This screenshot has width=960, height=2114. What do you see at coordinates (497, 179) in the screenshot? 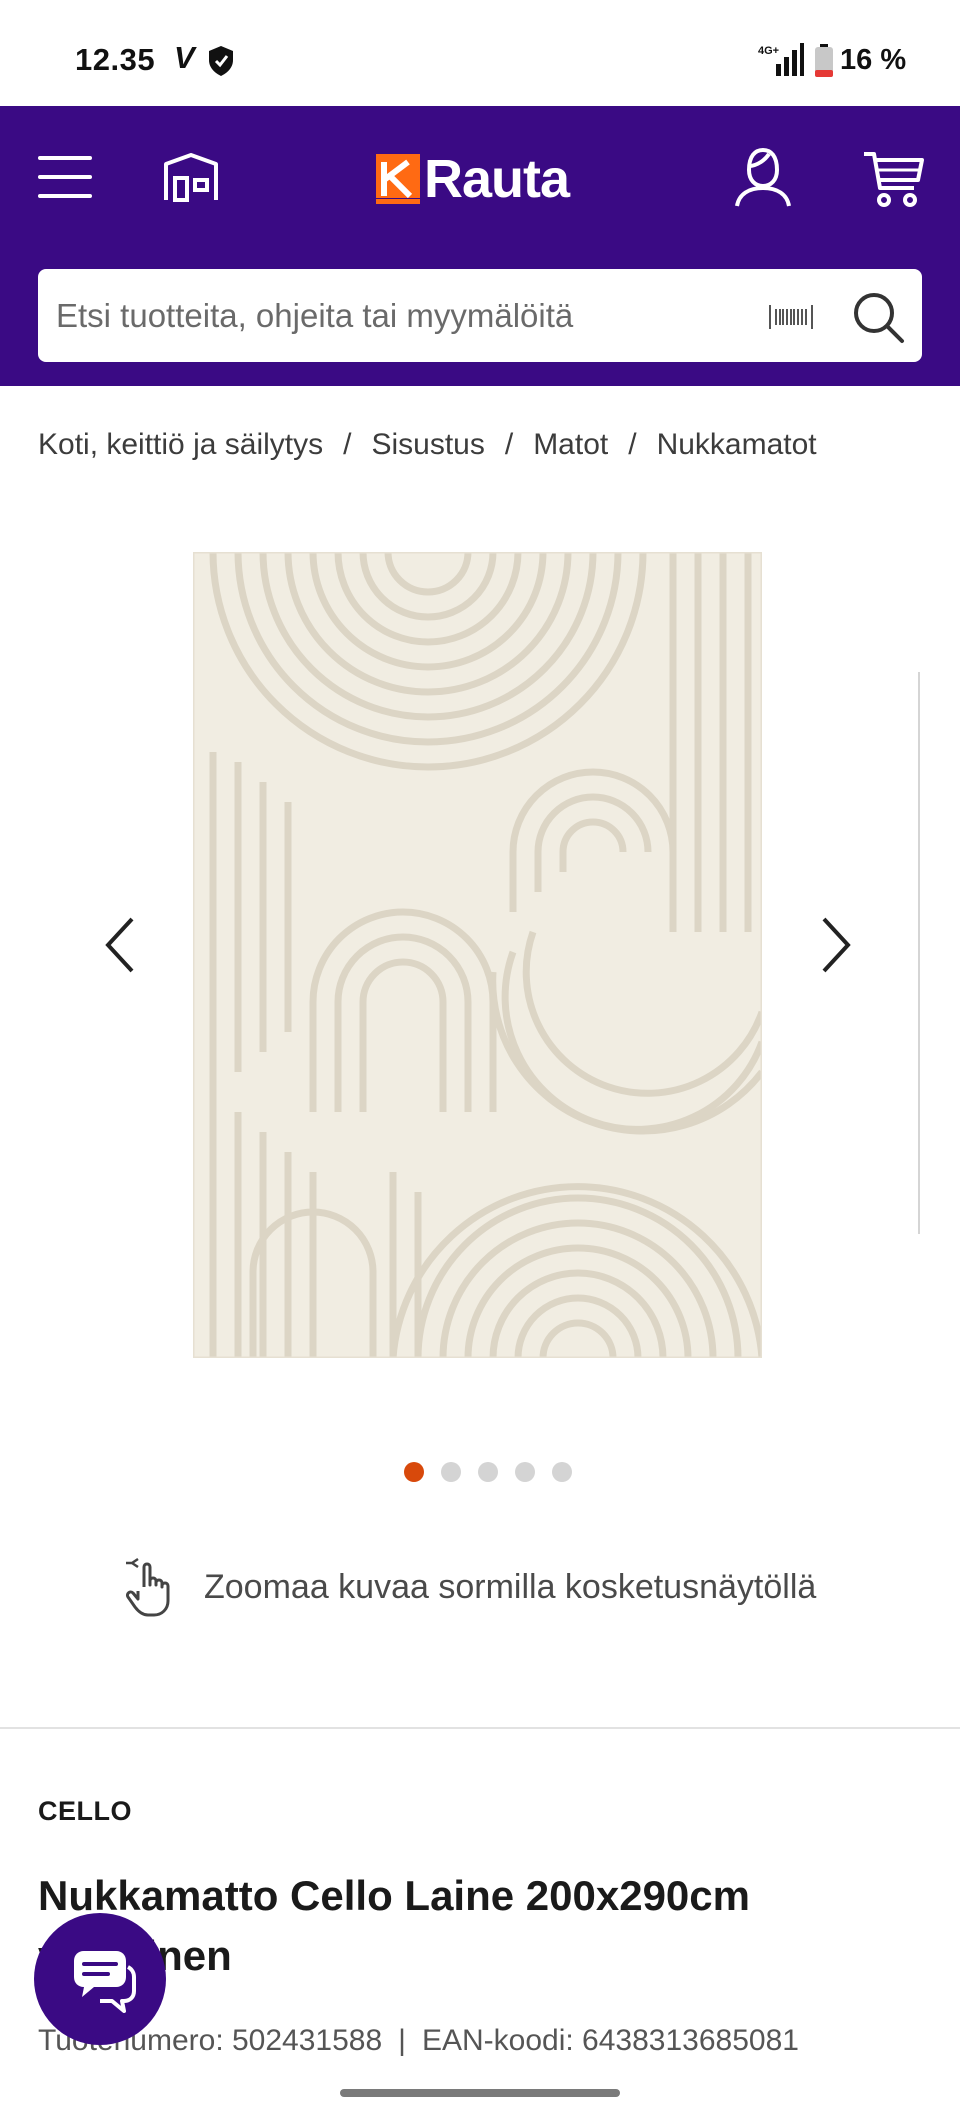
I see `logo-text: Rauta` at bounding box center [497, 179].